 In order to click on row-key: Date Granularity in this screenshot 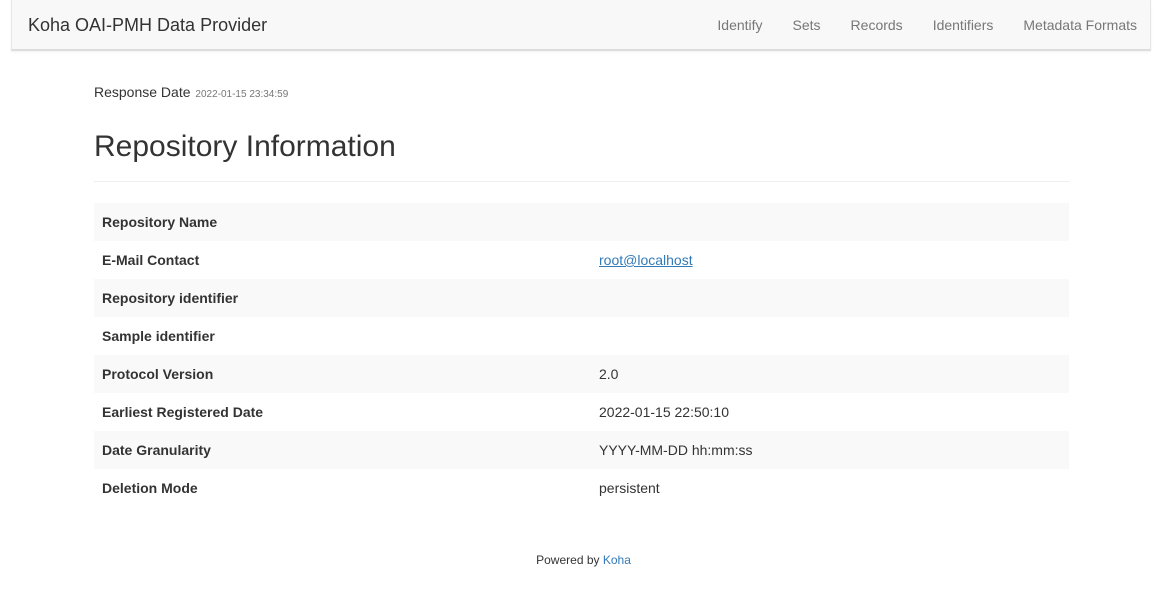, I will do `click(342, 450)`.